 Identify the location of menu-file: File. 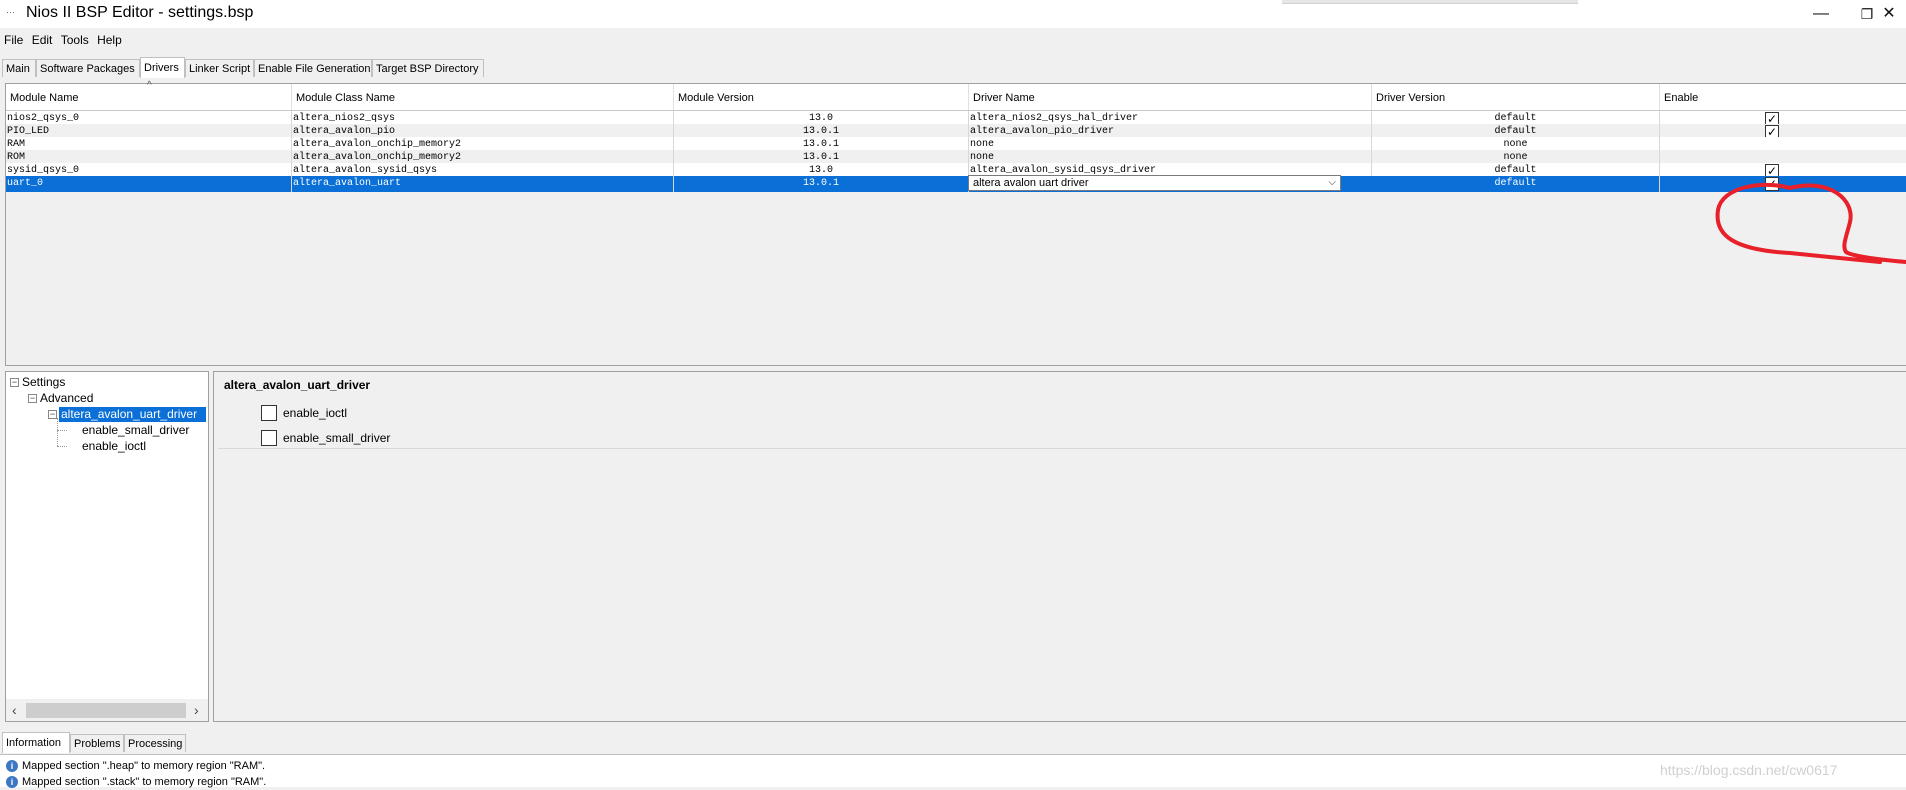
(13, 40).